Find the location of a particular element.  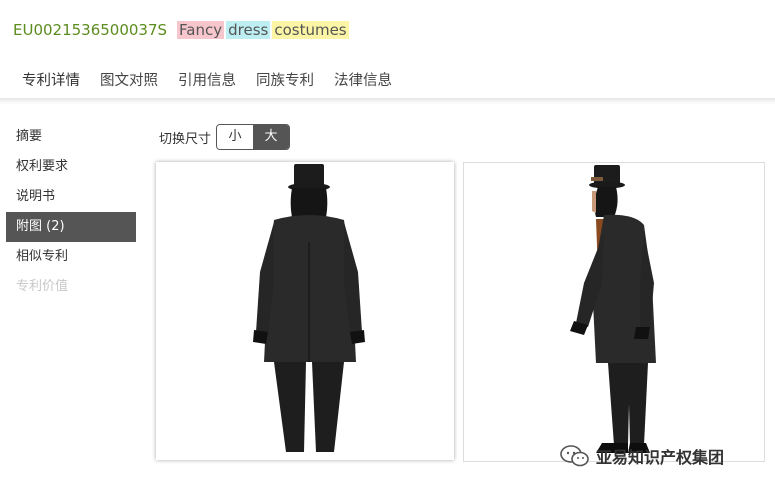

wechat-icon is located at coordinates (574, 456).